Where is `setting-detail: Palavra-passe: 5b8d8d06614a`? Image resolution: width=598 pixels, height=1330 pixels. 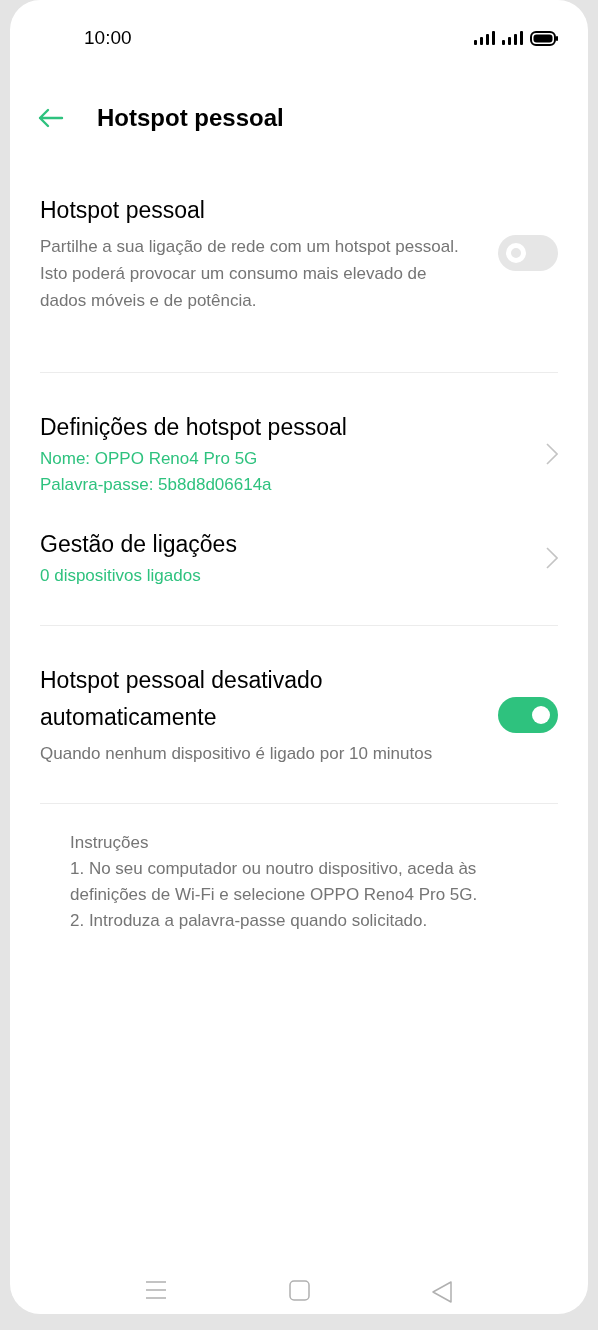
setting-detail: Palavra-passe: 5b8d8d06614a is located at coordinates (156, 485).